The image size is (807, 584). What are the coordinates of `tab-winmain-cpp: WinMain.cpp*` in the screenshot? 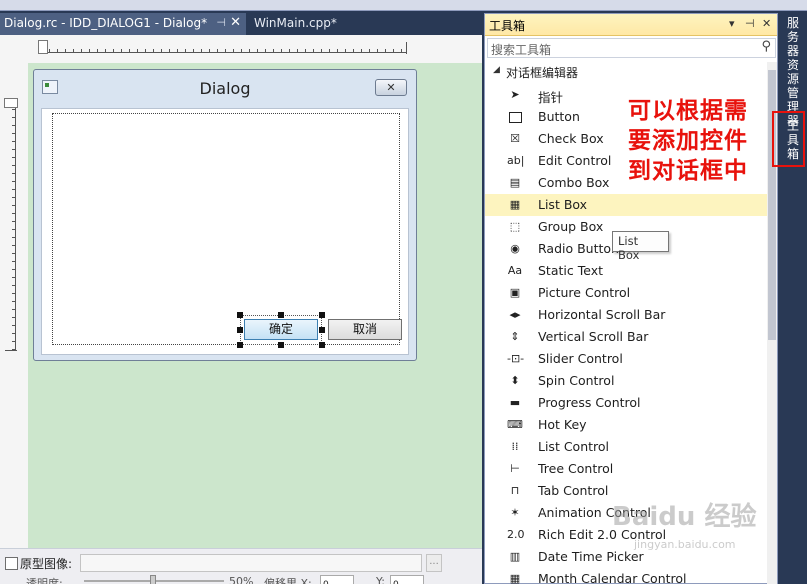 It's located at (310, 24).